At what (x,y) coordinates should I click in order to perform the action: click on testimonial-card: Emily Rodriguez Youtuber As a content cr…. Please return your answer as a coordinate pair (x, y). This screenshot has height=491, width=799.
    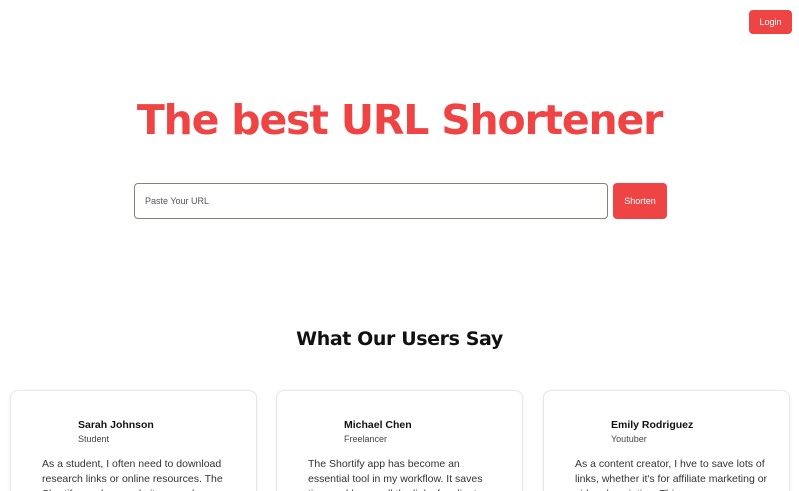
    Looking at the image, I should click on (666, 440).